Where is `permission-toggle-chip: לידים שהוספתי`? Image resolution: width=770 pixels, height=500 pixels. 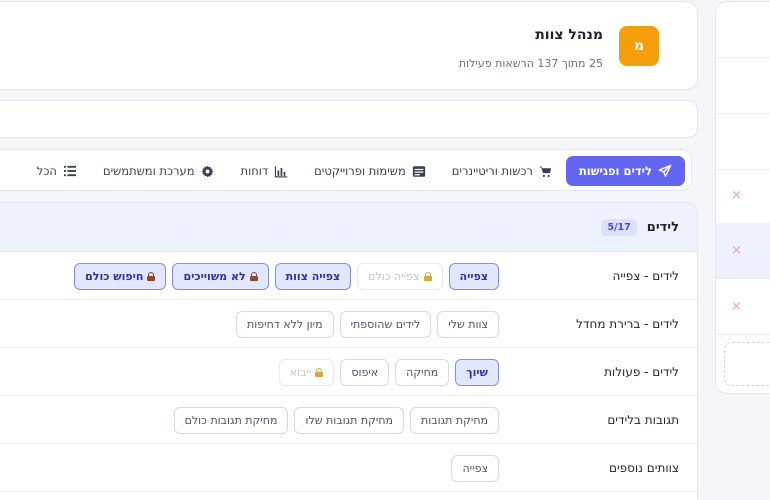 permission-toggle-chip: לידים שהוספתי is located at coordinates (385, 324).